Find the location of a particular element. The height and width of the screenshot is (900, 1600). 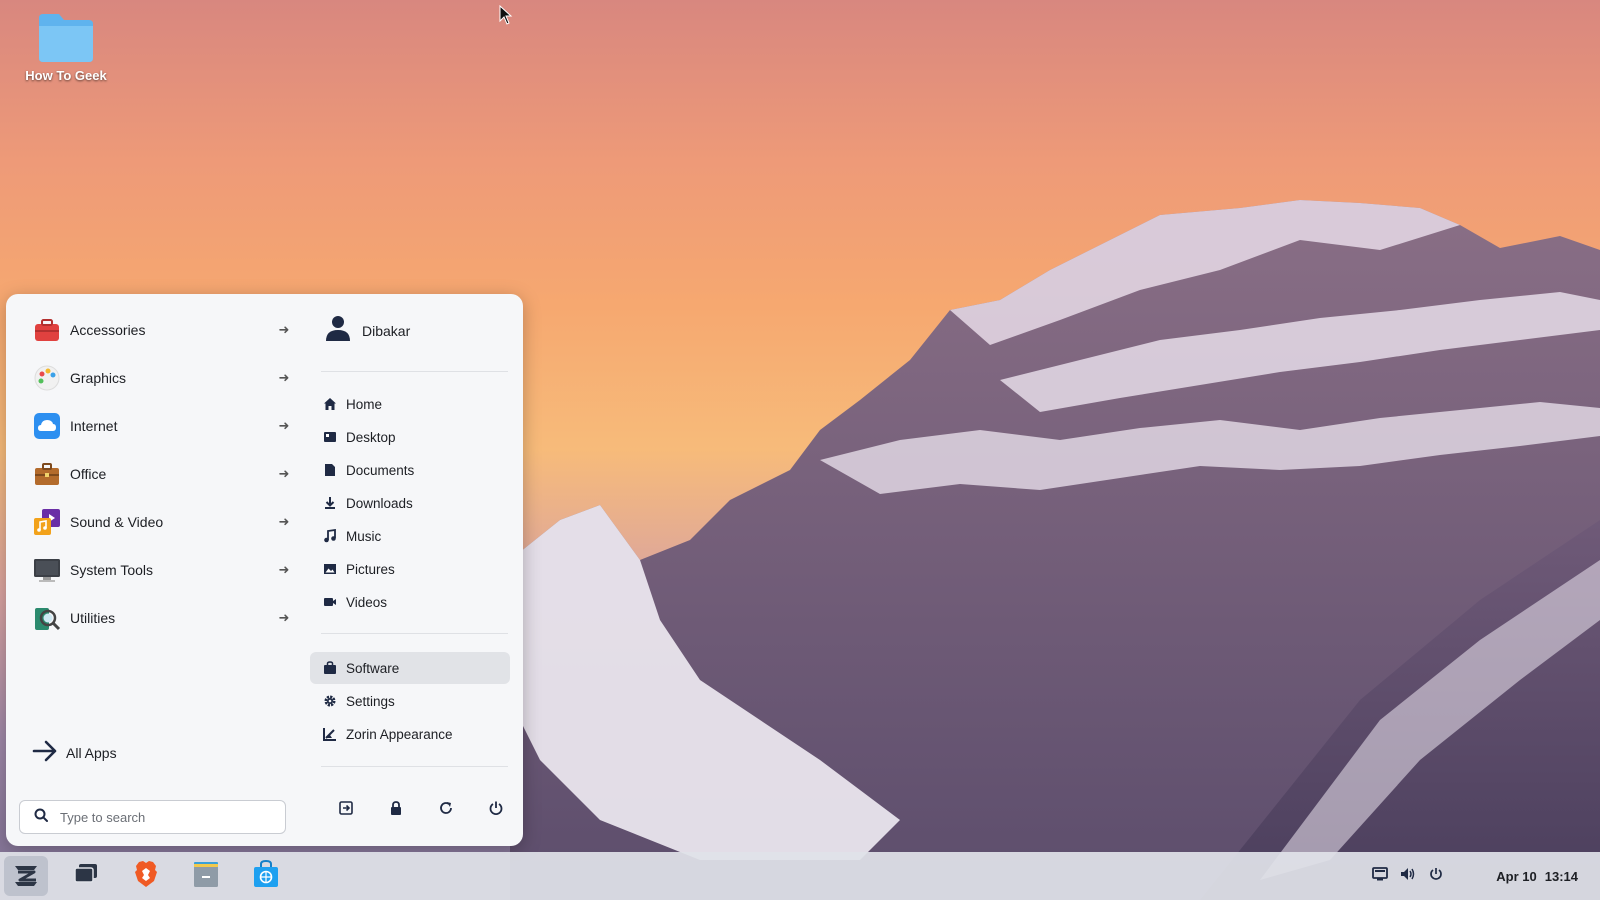

place-label: Home is located at coordinates (364, 404).